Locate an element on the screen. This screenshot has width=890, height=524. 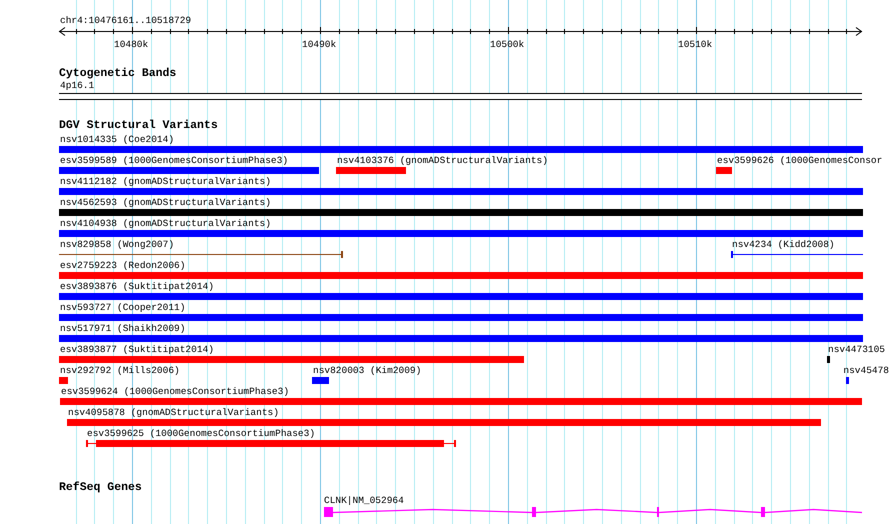
variant-label: nsv820003 (Kim2009) is located at coordinates (367, 371).